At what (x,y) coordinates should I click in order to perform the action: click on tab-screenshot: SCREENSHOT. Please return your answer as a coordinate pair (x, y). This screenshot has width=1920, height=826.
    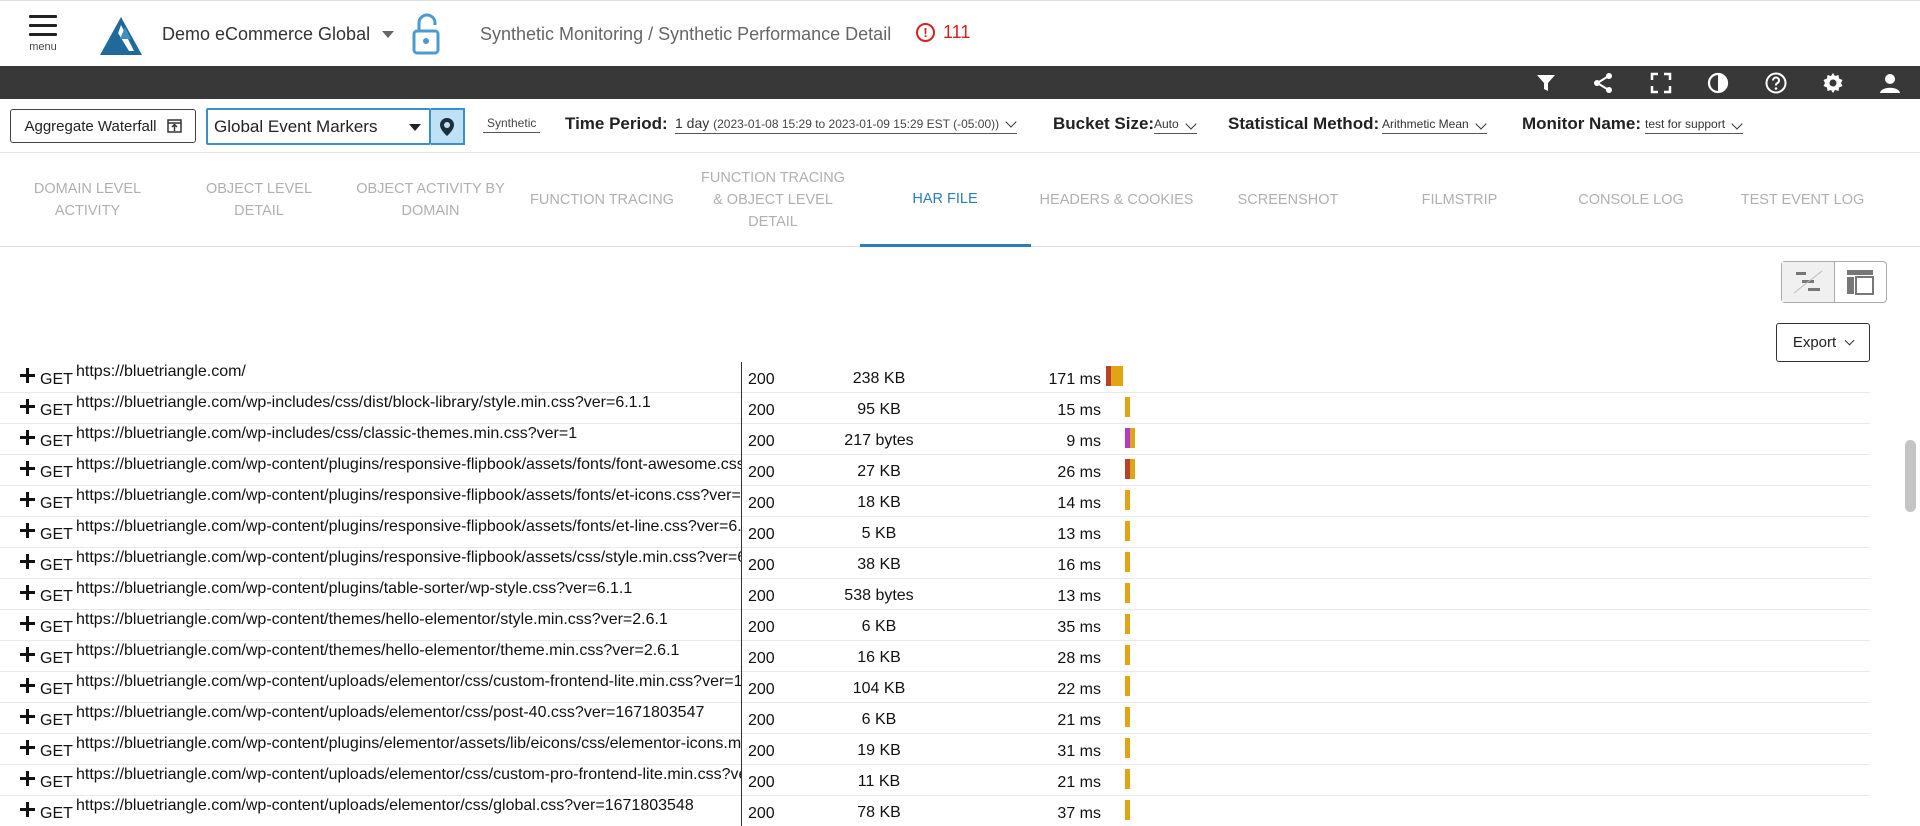
    Looking at the image, I should click on (1288, 200).